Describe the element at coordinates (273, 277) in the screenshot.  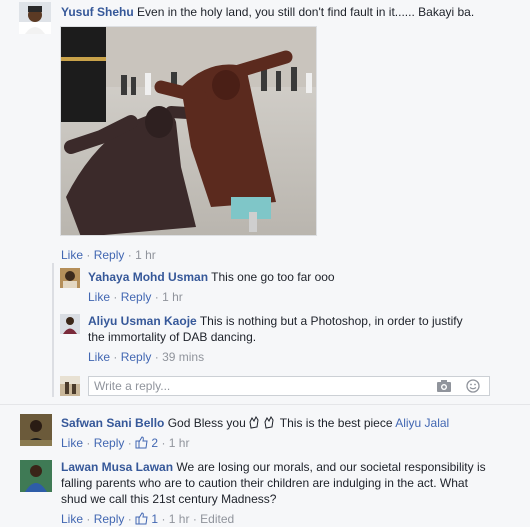
I see `reply-text: This one go too far ooo` at that location.